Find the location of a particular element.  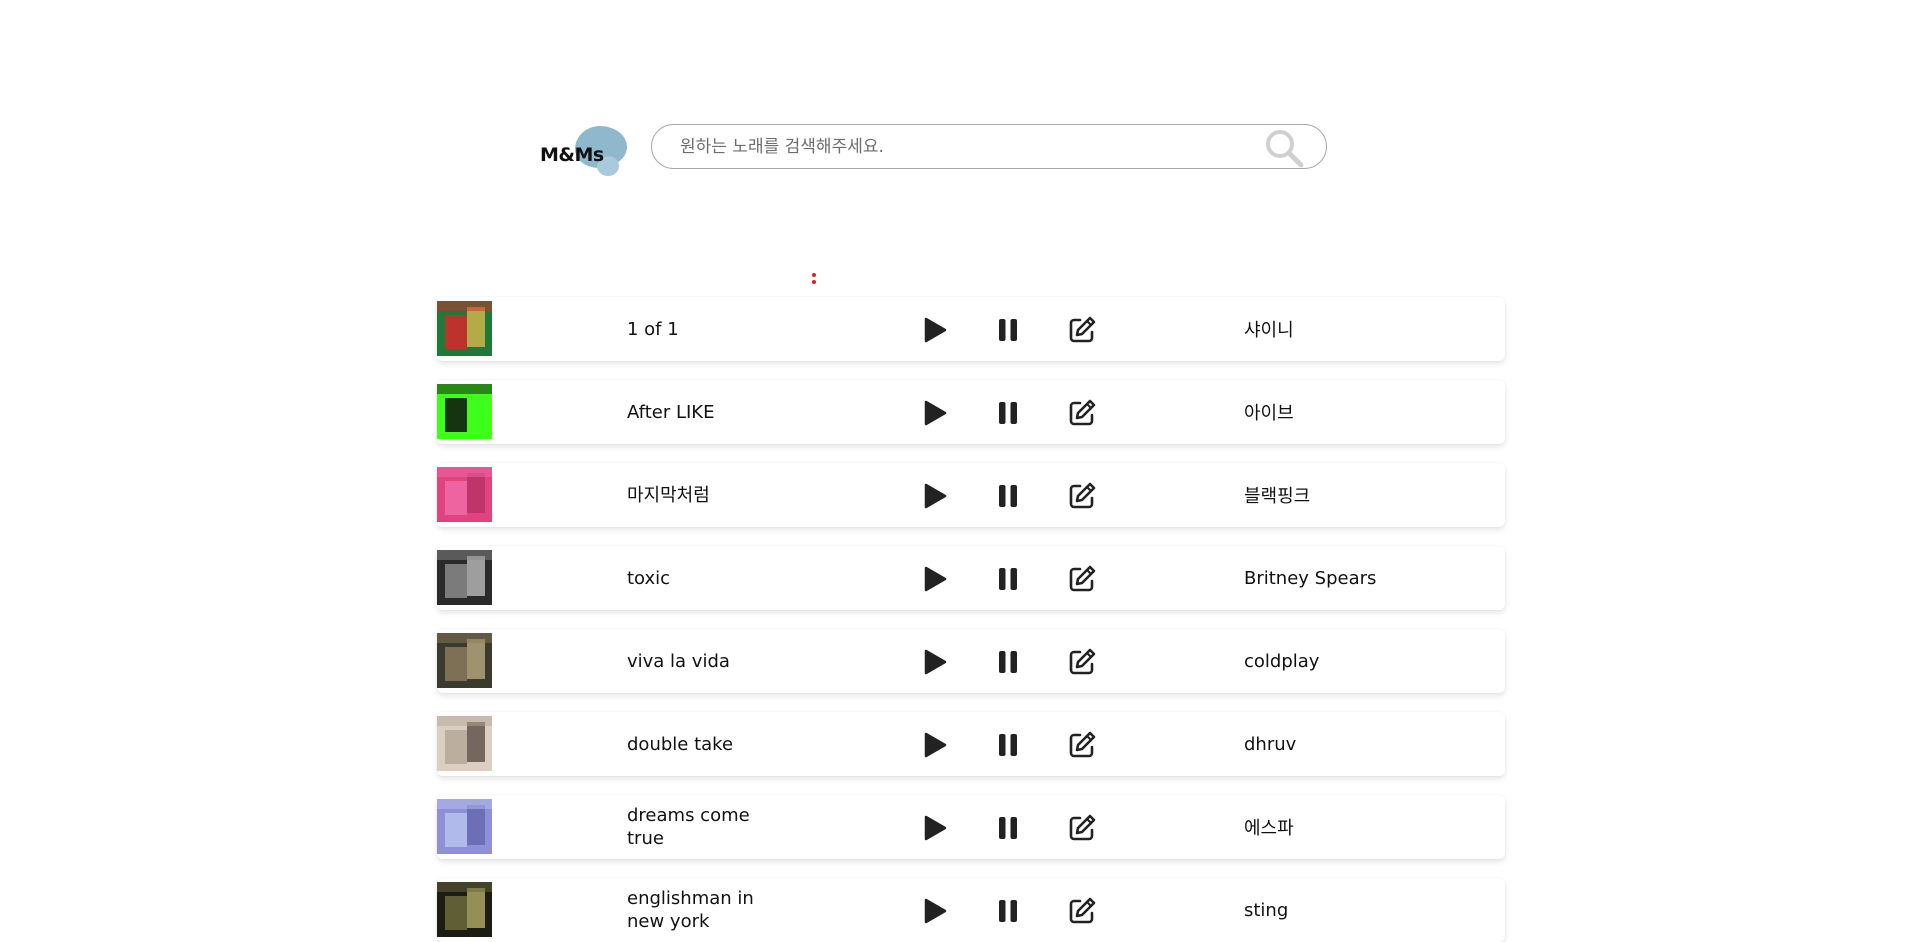

song-artist: coldplay is located at coordinates (1282, 661).